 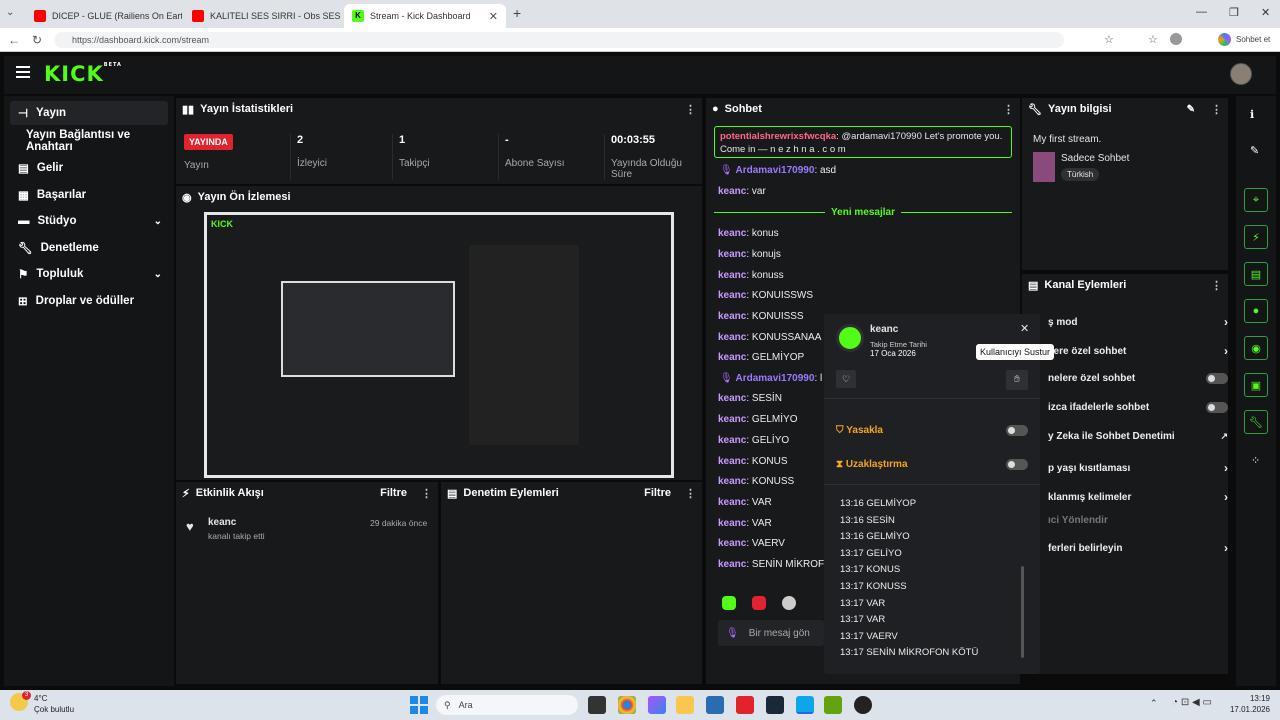 What do you see at coordinates (1138, 468) in the screenshot?
I see `channel-action-row: p yaşı kısıtlaması ›` at bounding box center [1138, 468].